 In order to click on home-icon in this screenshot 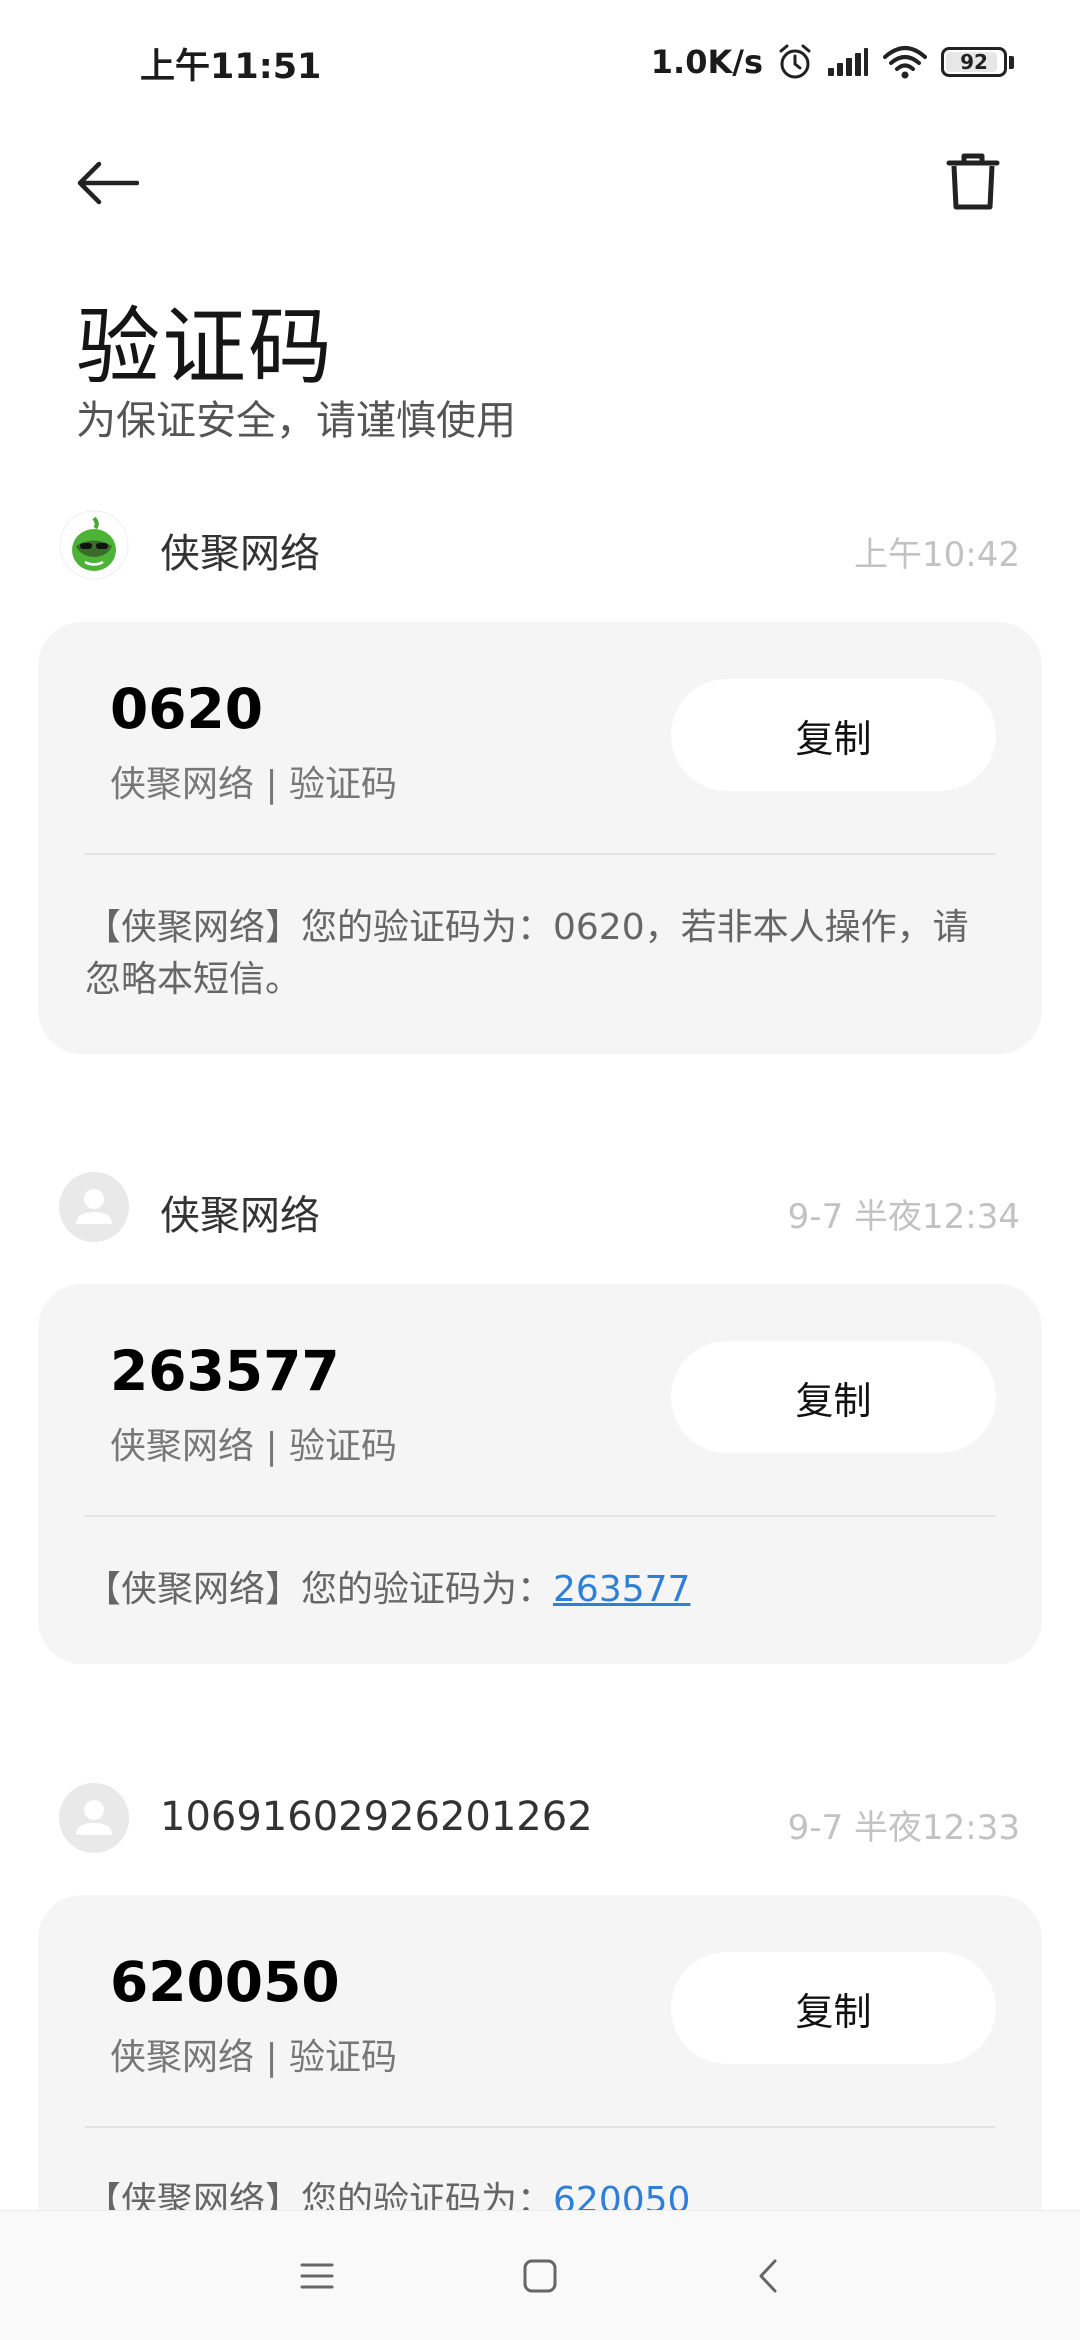, I will do `click(540, 2276)`.